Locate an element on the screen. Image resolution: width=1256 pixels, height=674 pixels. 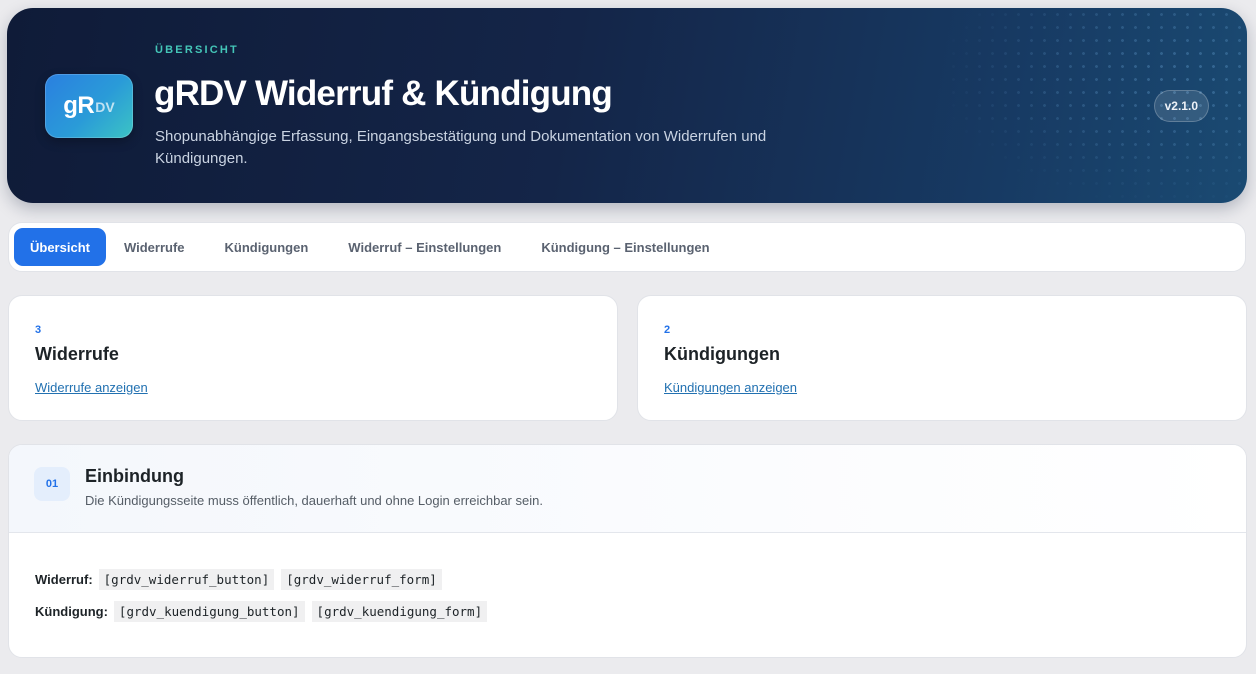
shortcode: [grdv_kuendigung_form] is located at coordinates (399, 611).